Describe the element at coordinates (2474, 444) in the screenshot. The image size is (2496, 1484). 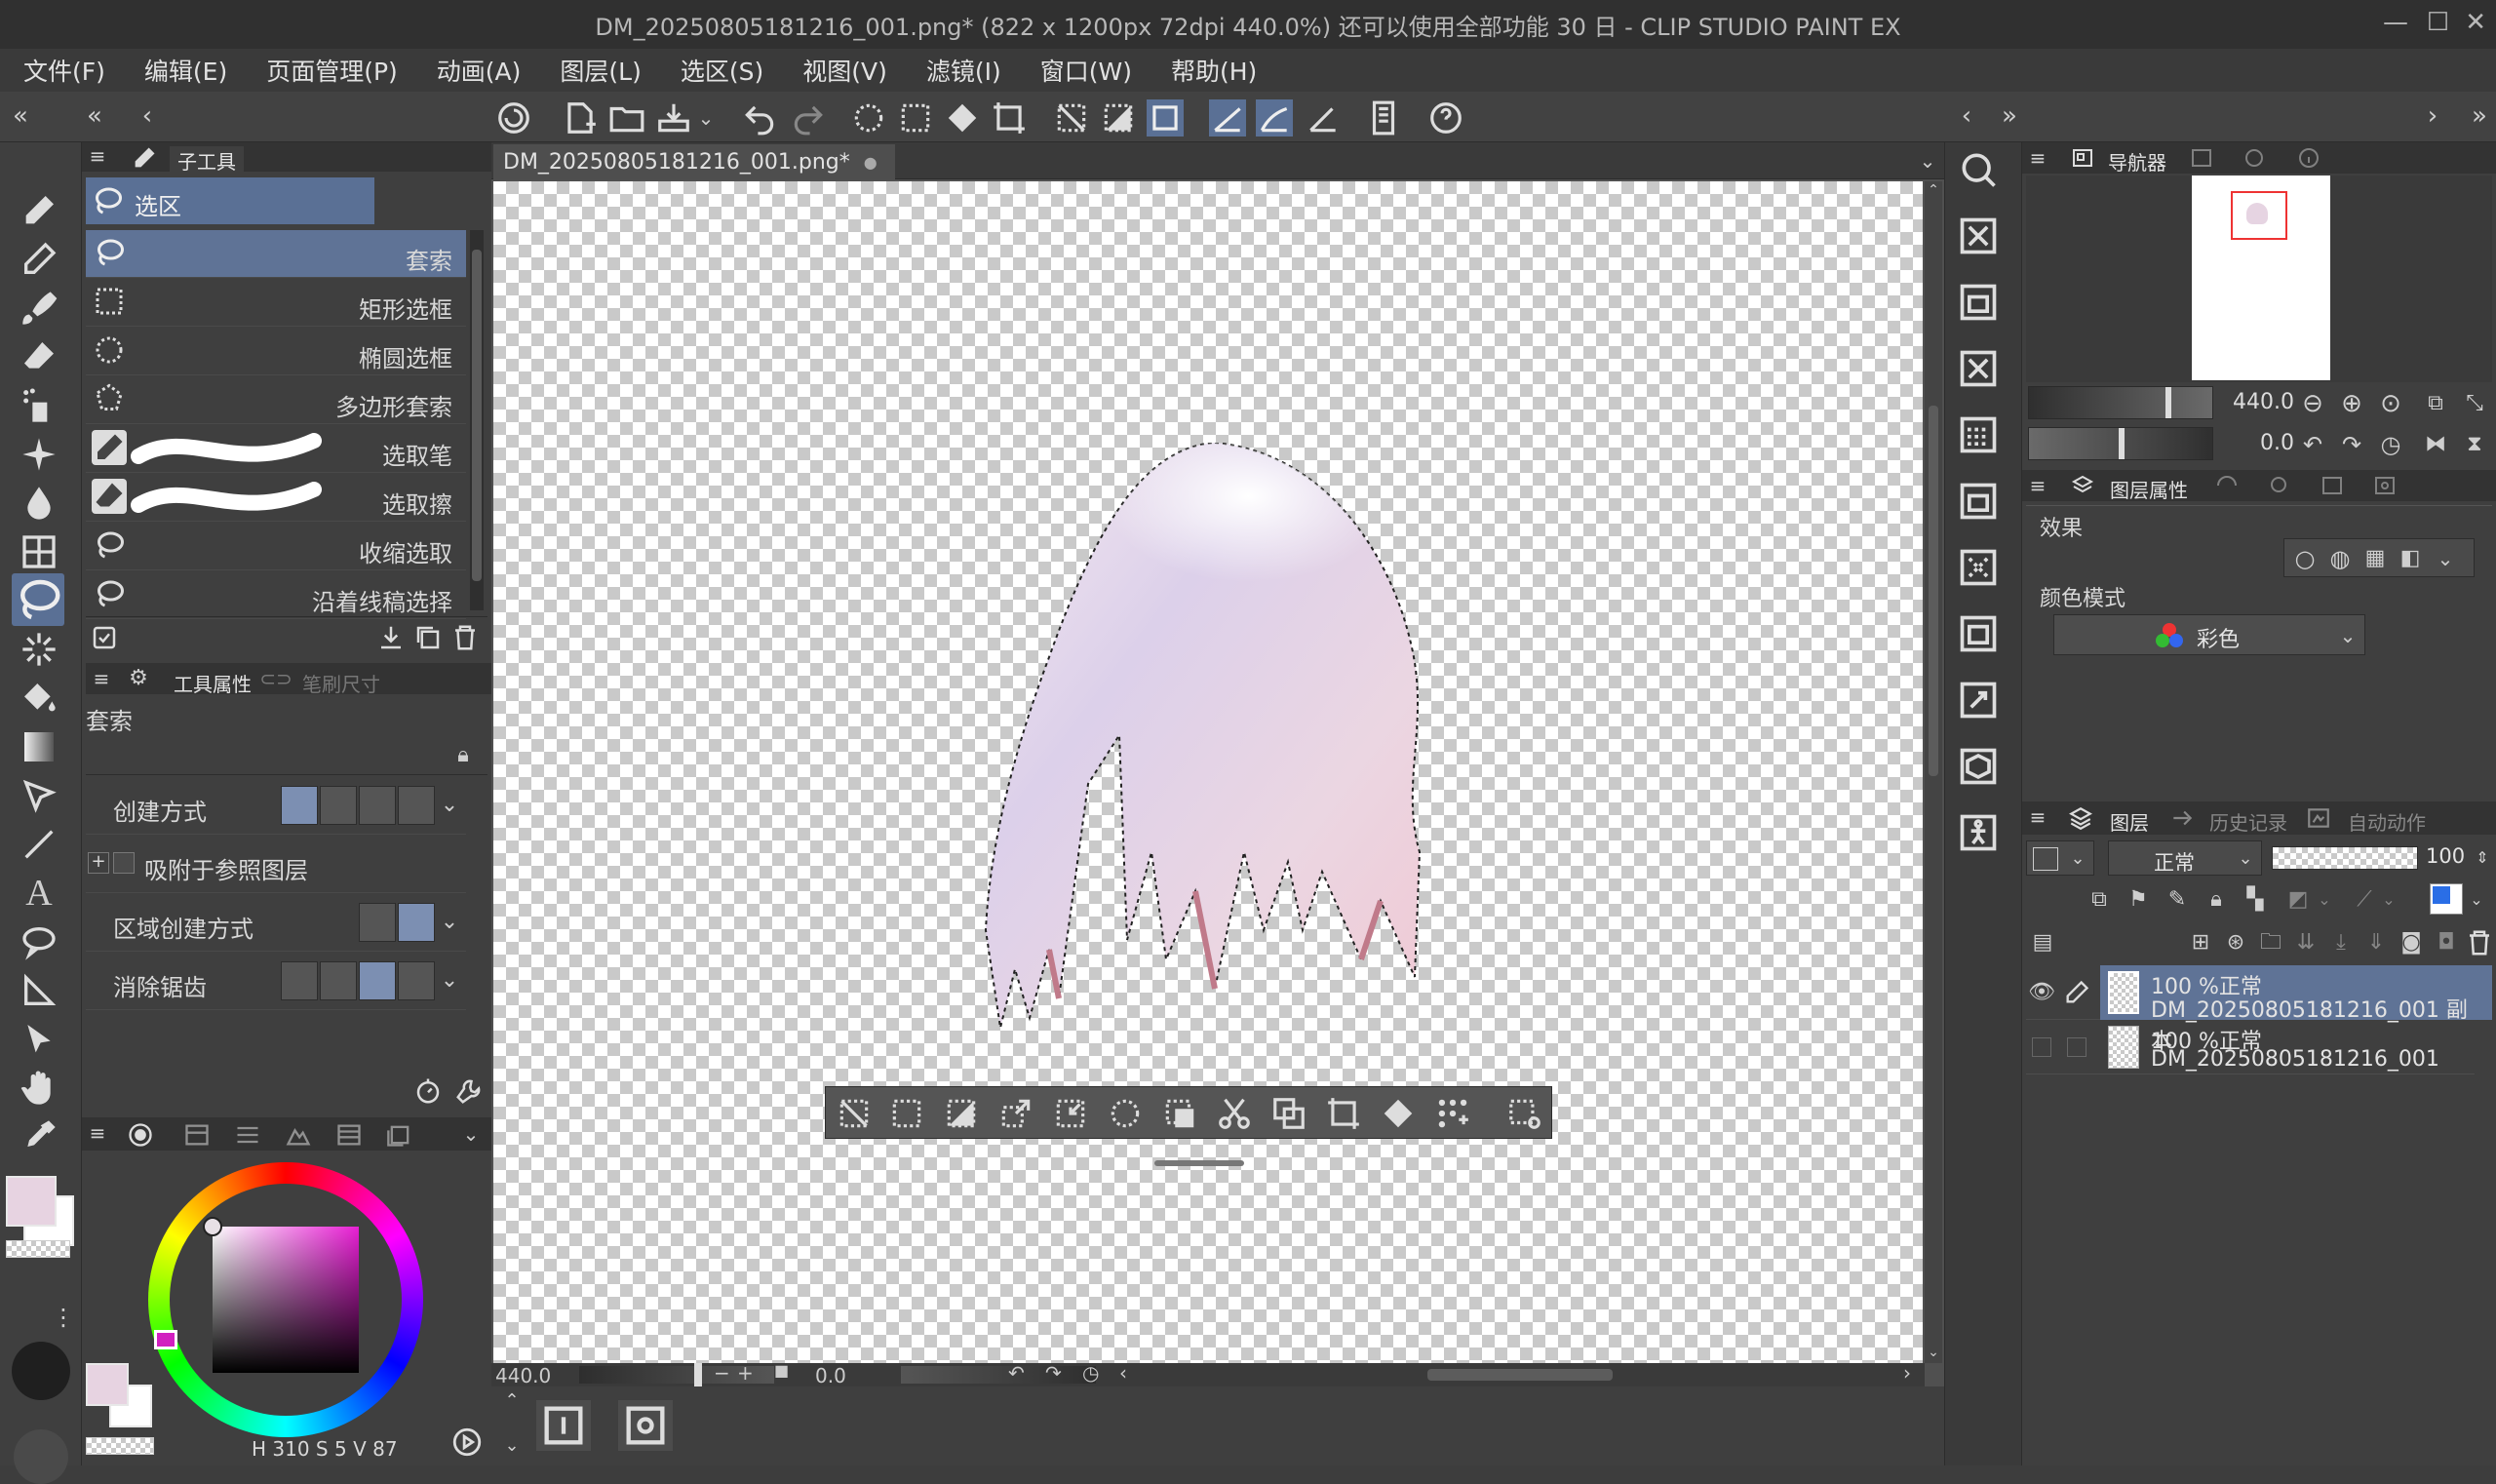
I see `flip-vertical-icon: ⧗` at that location.